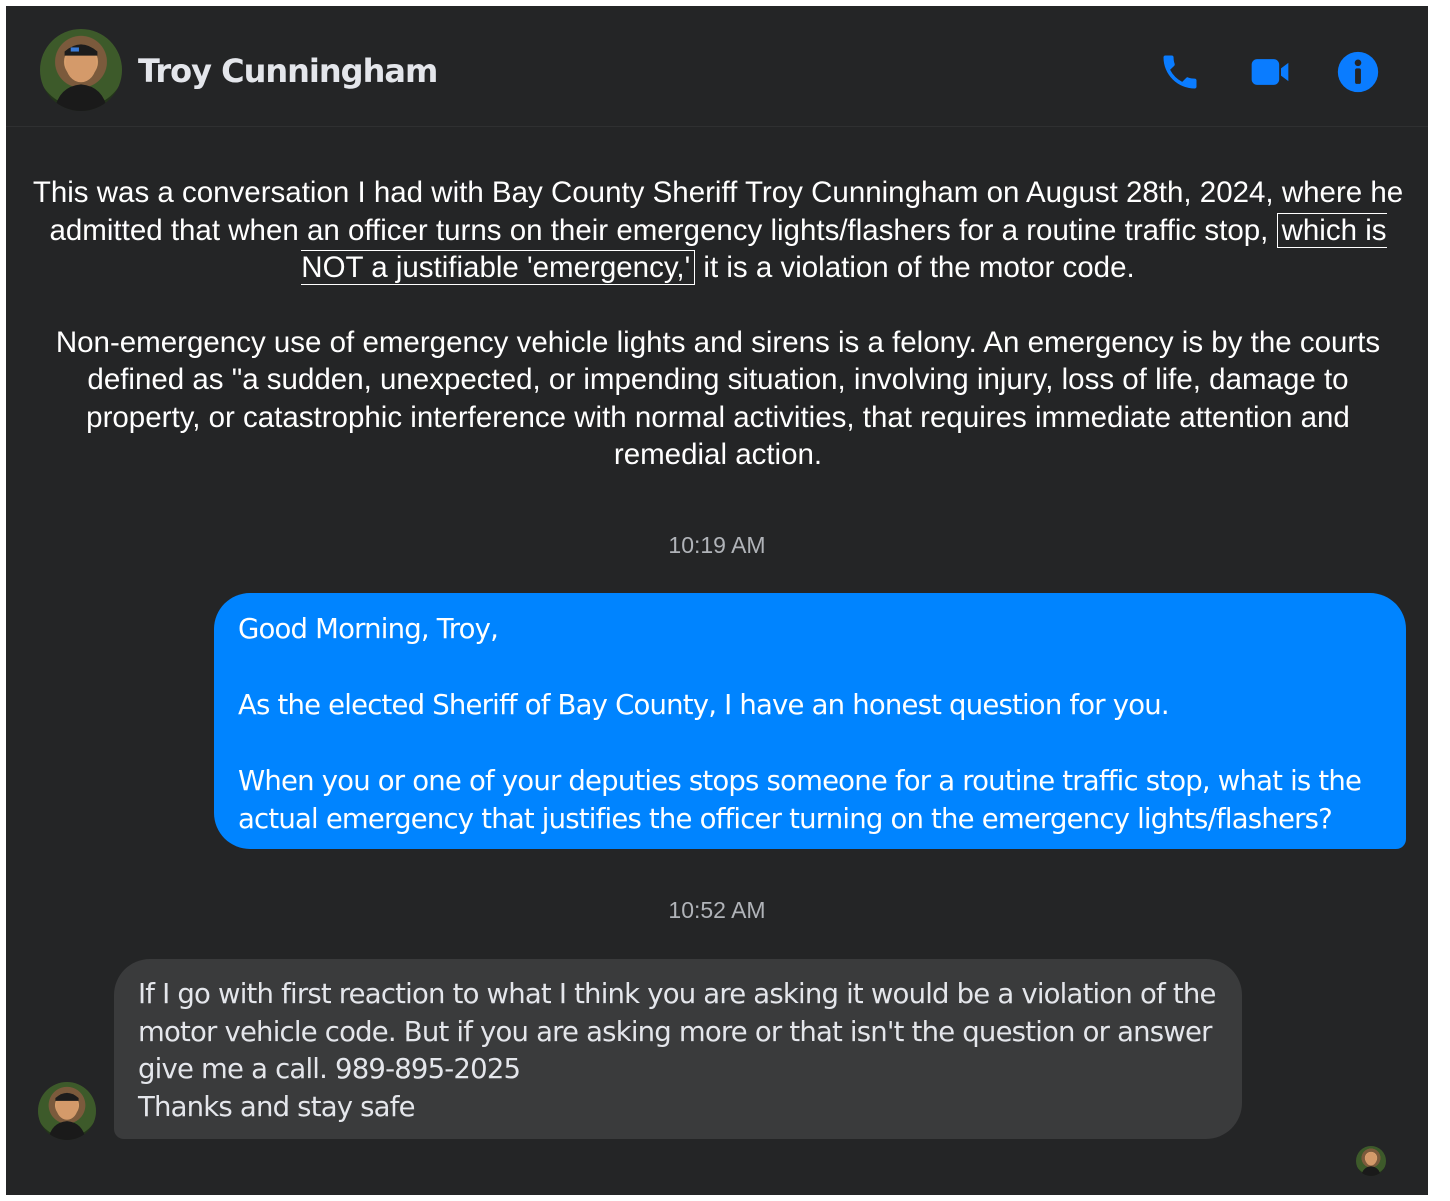 The image size is (1450, 1201). What do you see at coordinates (288, 71) in the screenshot?
I see `contact-name: Troy Cunningham` at bounding box center [288, 71].